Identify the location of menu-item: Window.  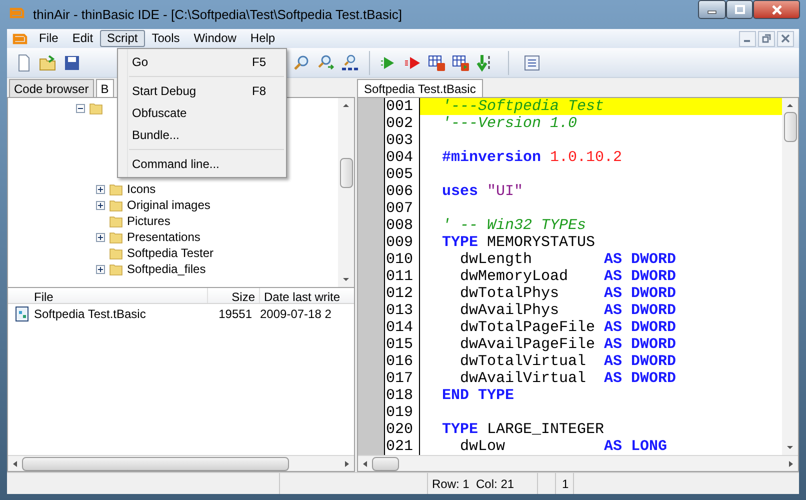
(215, 38).